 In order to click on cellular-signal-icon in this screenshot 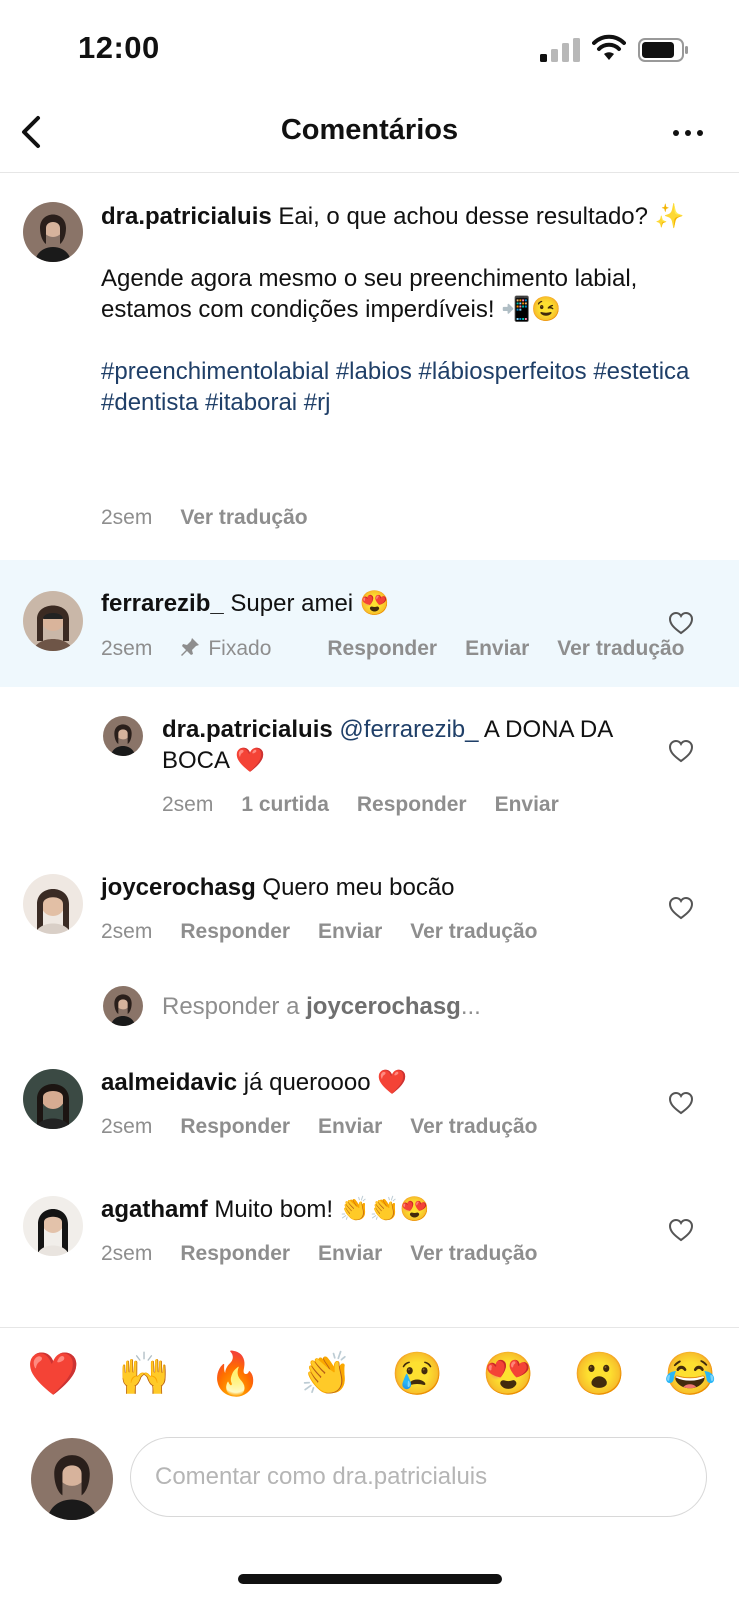, I will do `click(560, 50)`.